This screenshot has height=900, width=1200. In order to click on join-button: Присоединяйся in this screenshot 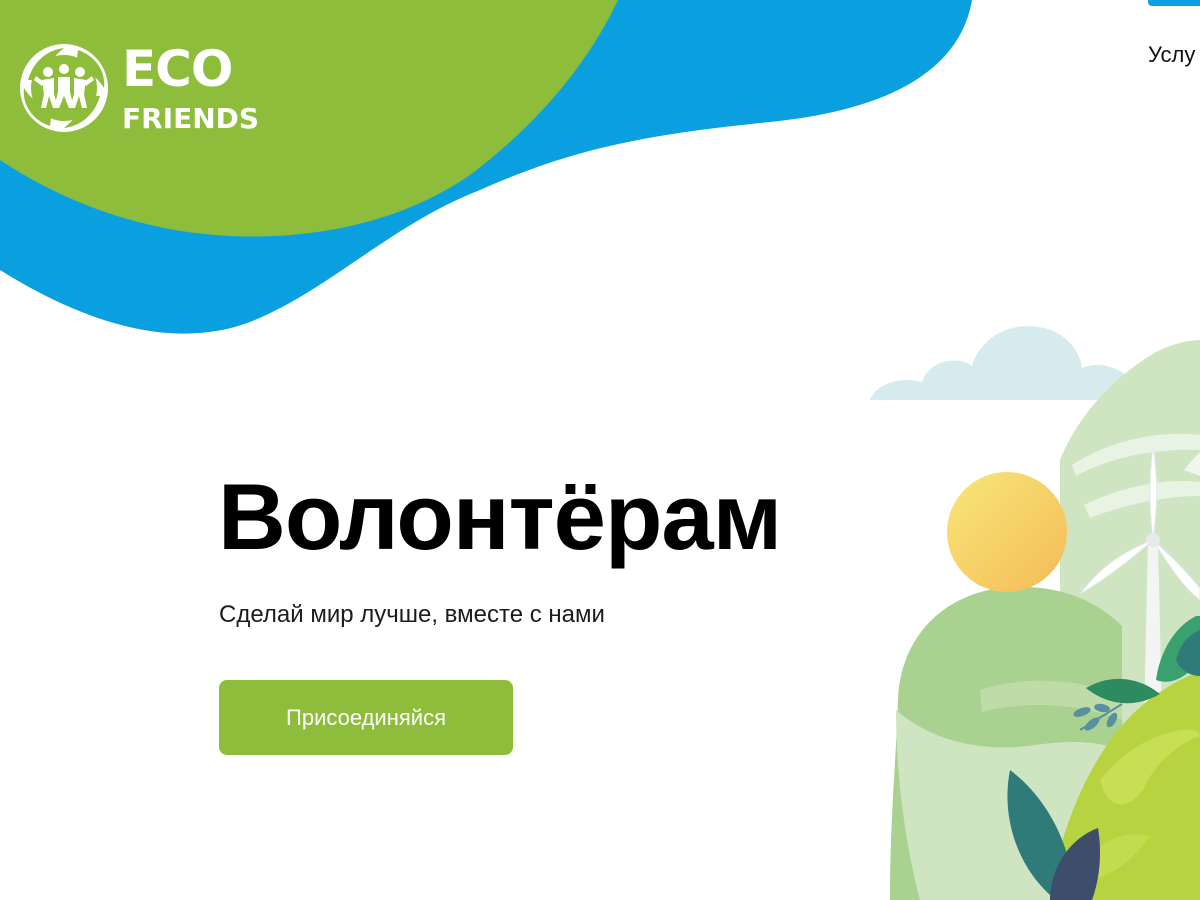, I will do `click(366, 717)`.